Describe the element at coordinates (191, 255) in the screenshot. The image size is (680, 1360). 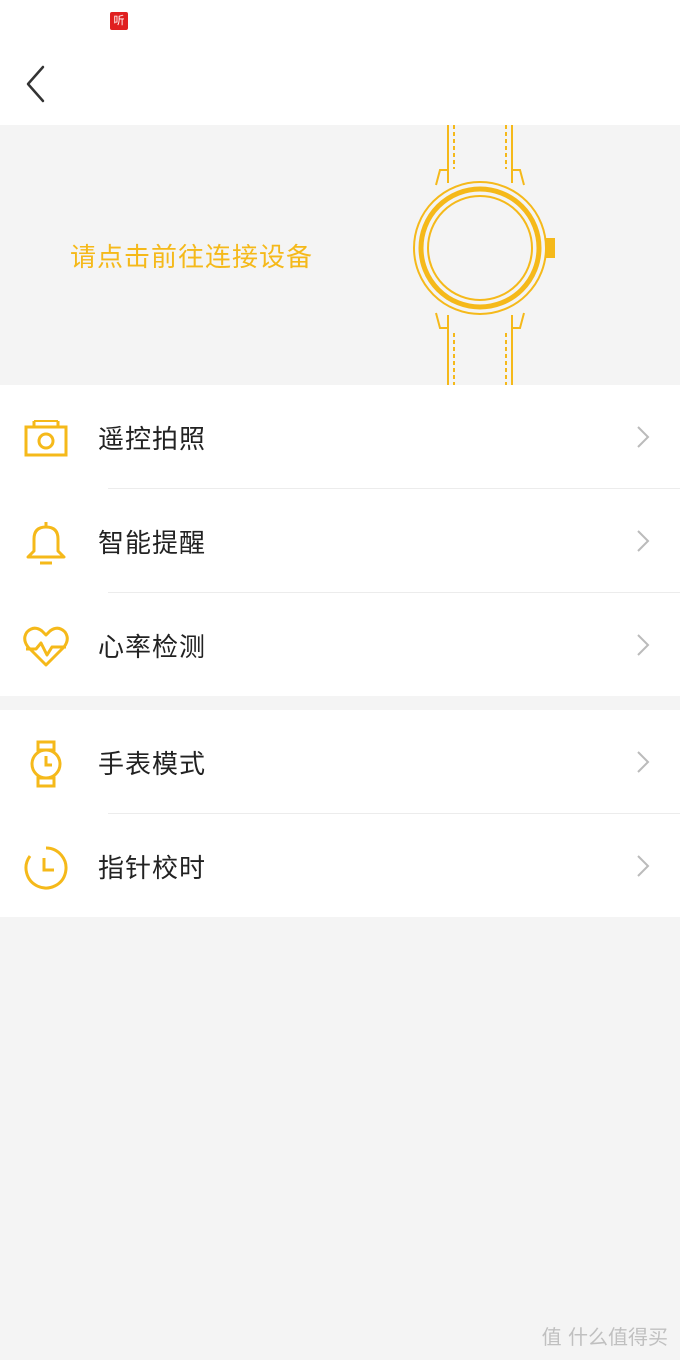
I see `connect-device-prompt: 请点击前往连接设备` at that location.